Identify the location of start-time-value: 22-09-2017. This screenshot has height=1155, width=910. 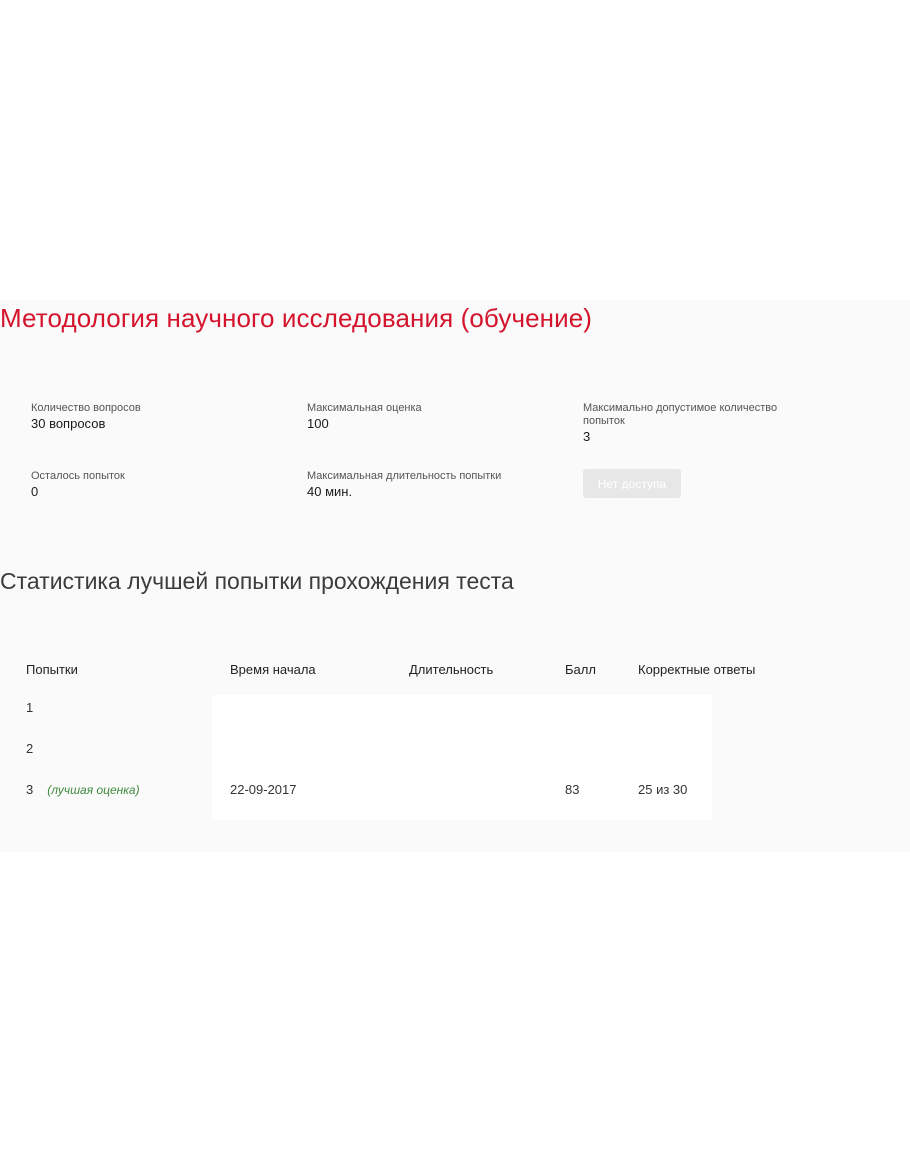
(263, 789).